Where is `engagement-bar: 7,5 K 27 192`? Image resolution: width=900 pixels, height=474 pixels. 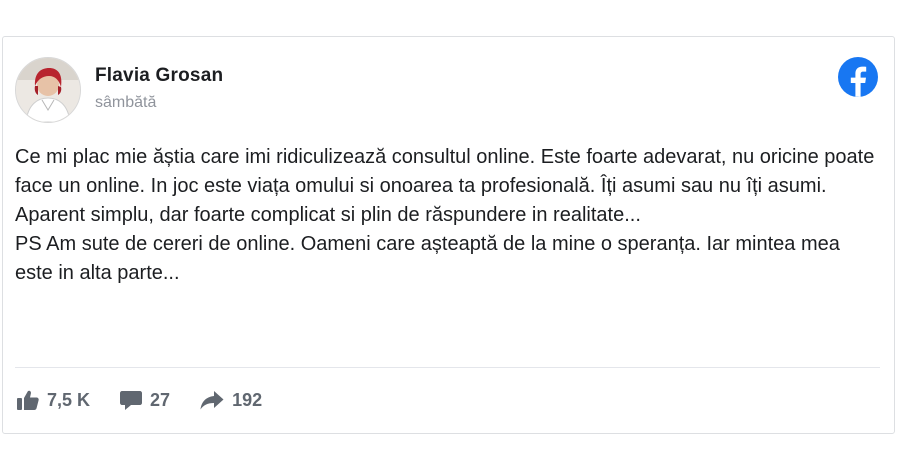 engagement-bar: 7,5 K 27 192 is located at coordinates (154, 400).